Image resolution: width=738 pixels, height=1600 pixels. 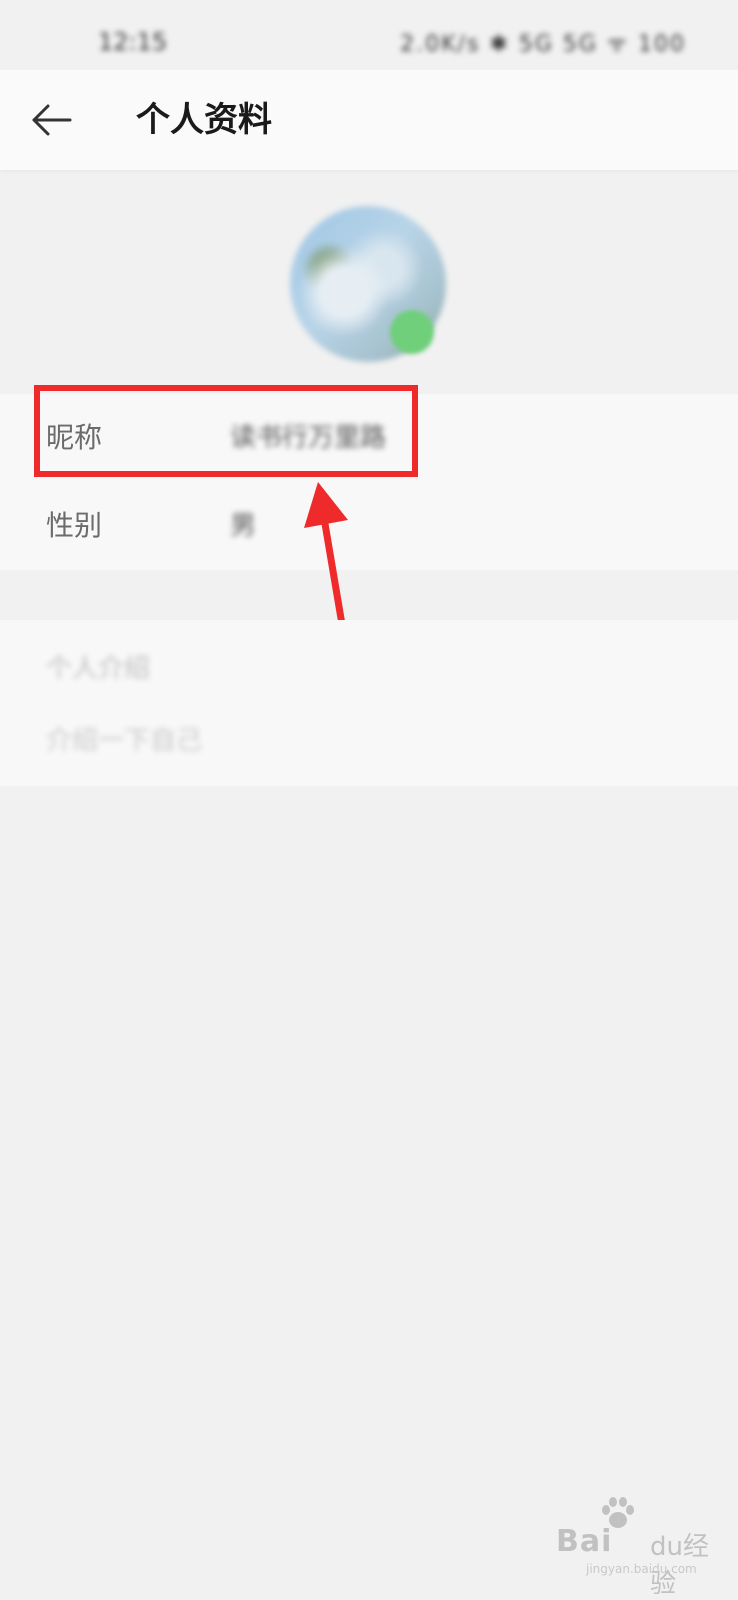 What do you see at coordinates (368, 284) in the screenshot?
I see `avatar-button` at bounding box center [368, 284].